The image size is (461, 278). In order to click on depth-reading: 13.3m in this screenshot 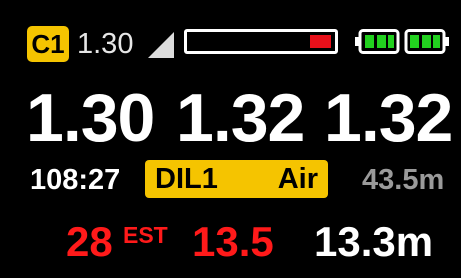, I will do `click(374, 241)`.